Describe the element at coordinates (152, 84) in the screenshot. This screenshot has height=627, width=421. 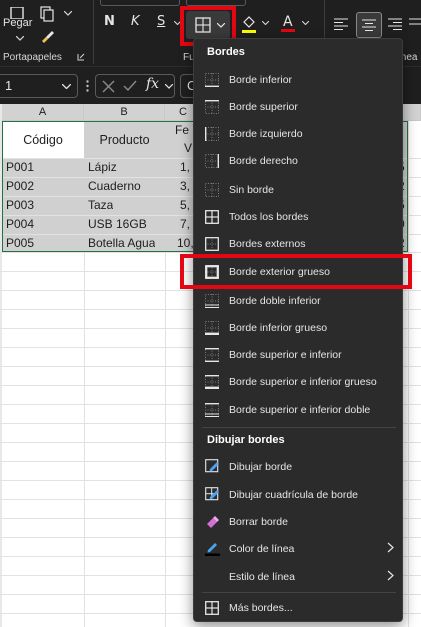
I see `insert-function-button: fx` at that location.